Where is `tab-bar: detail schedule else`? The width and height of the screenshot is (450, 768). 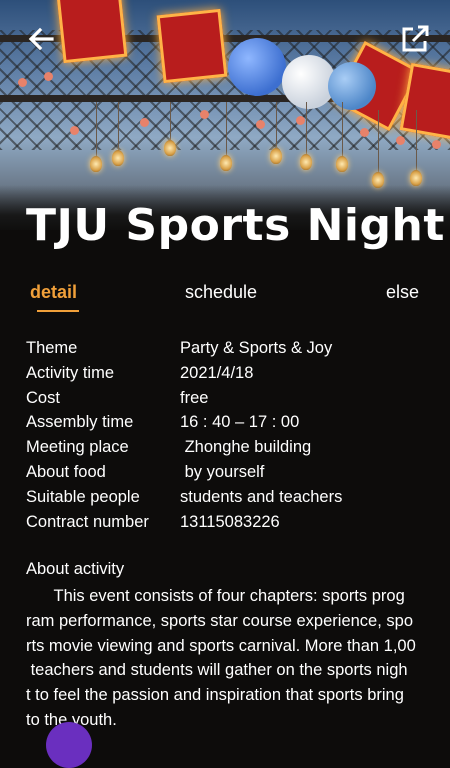
tab-bar: detail schedule else is located at coordinates (225, 299).